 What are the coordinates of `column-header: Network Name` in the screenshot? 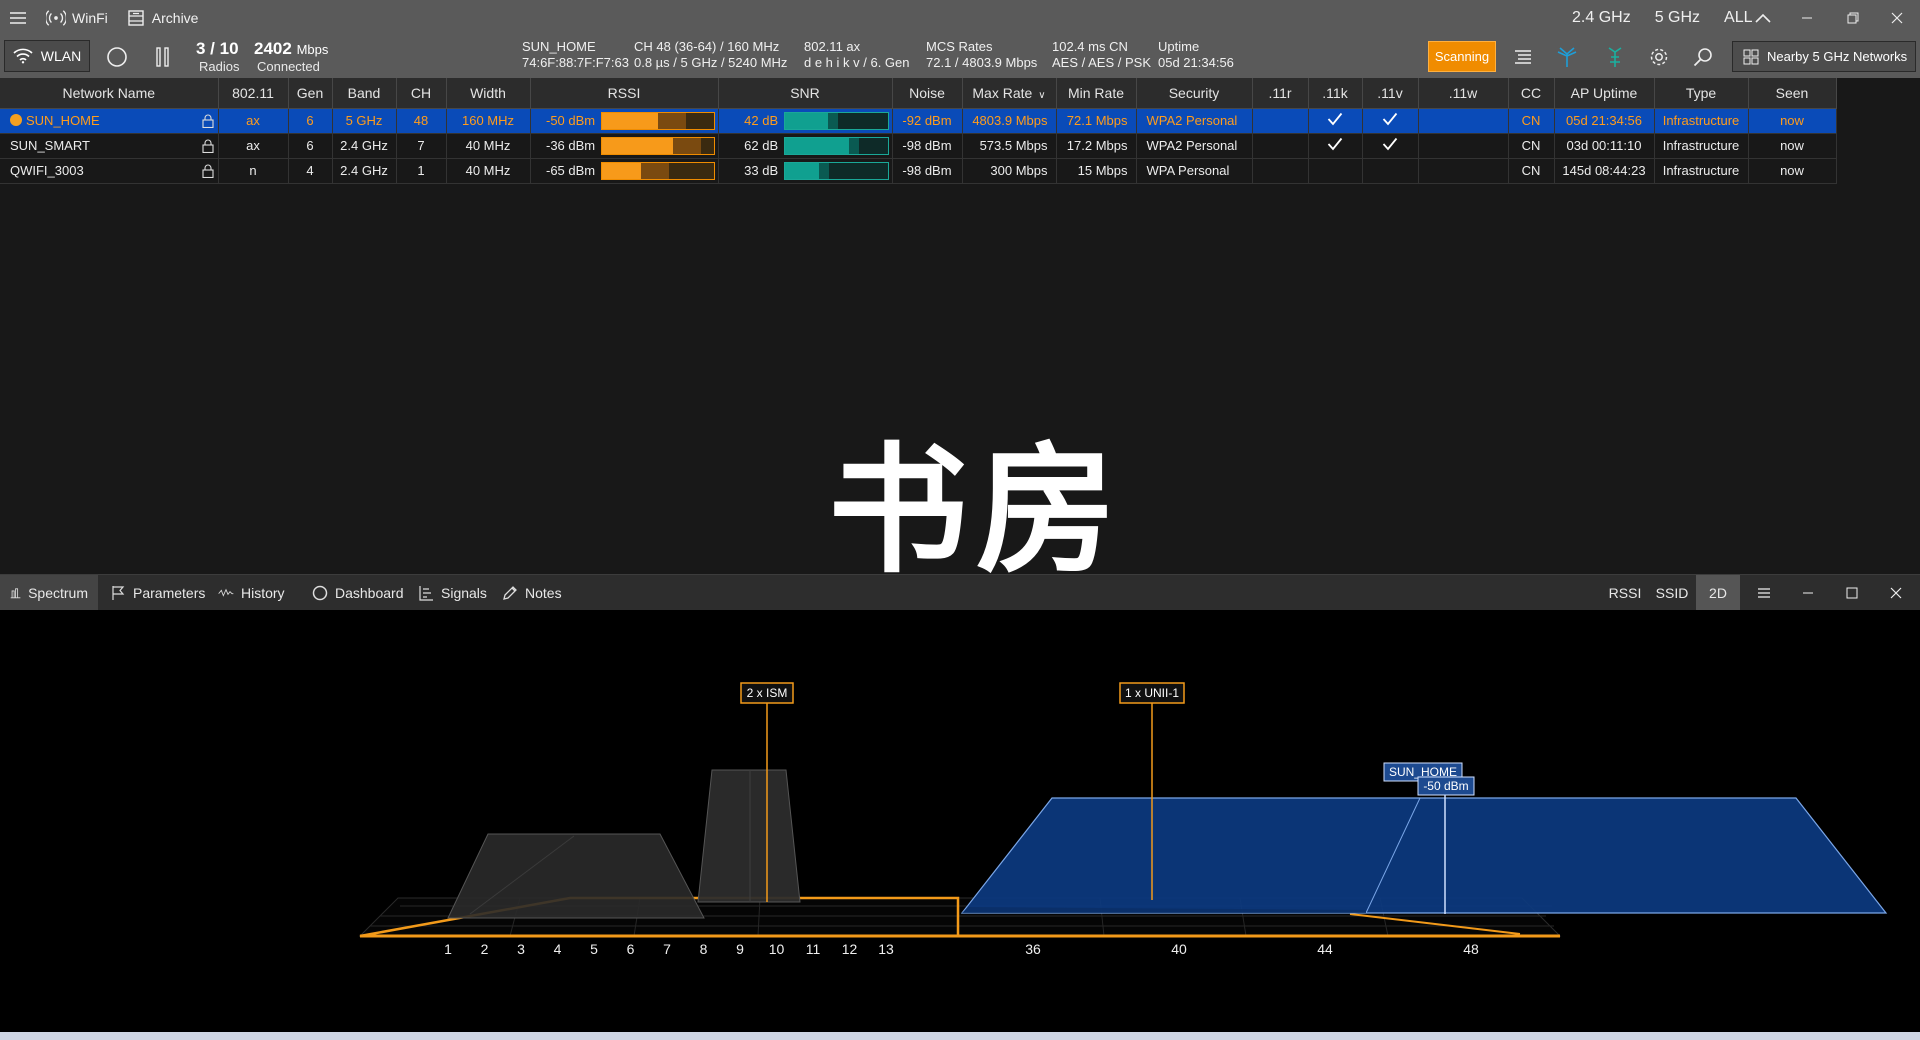 It's located at (109, 93).